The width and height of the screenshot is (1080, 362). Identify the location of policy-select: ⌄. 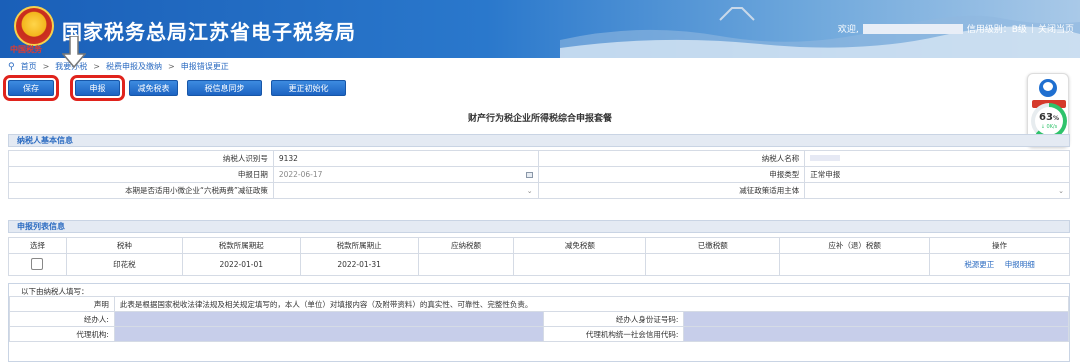
(405, 190).